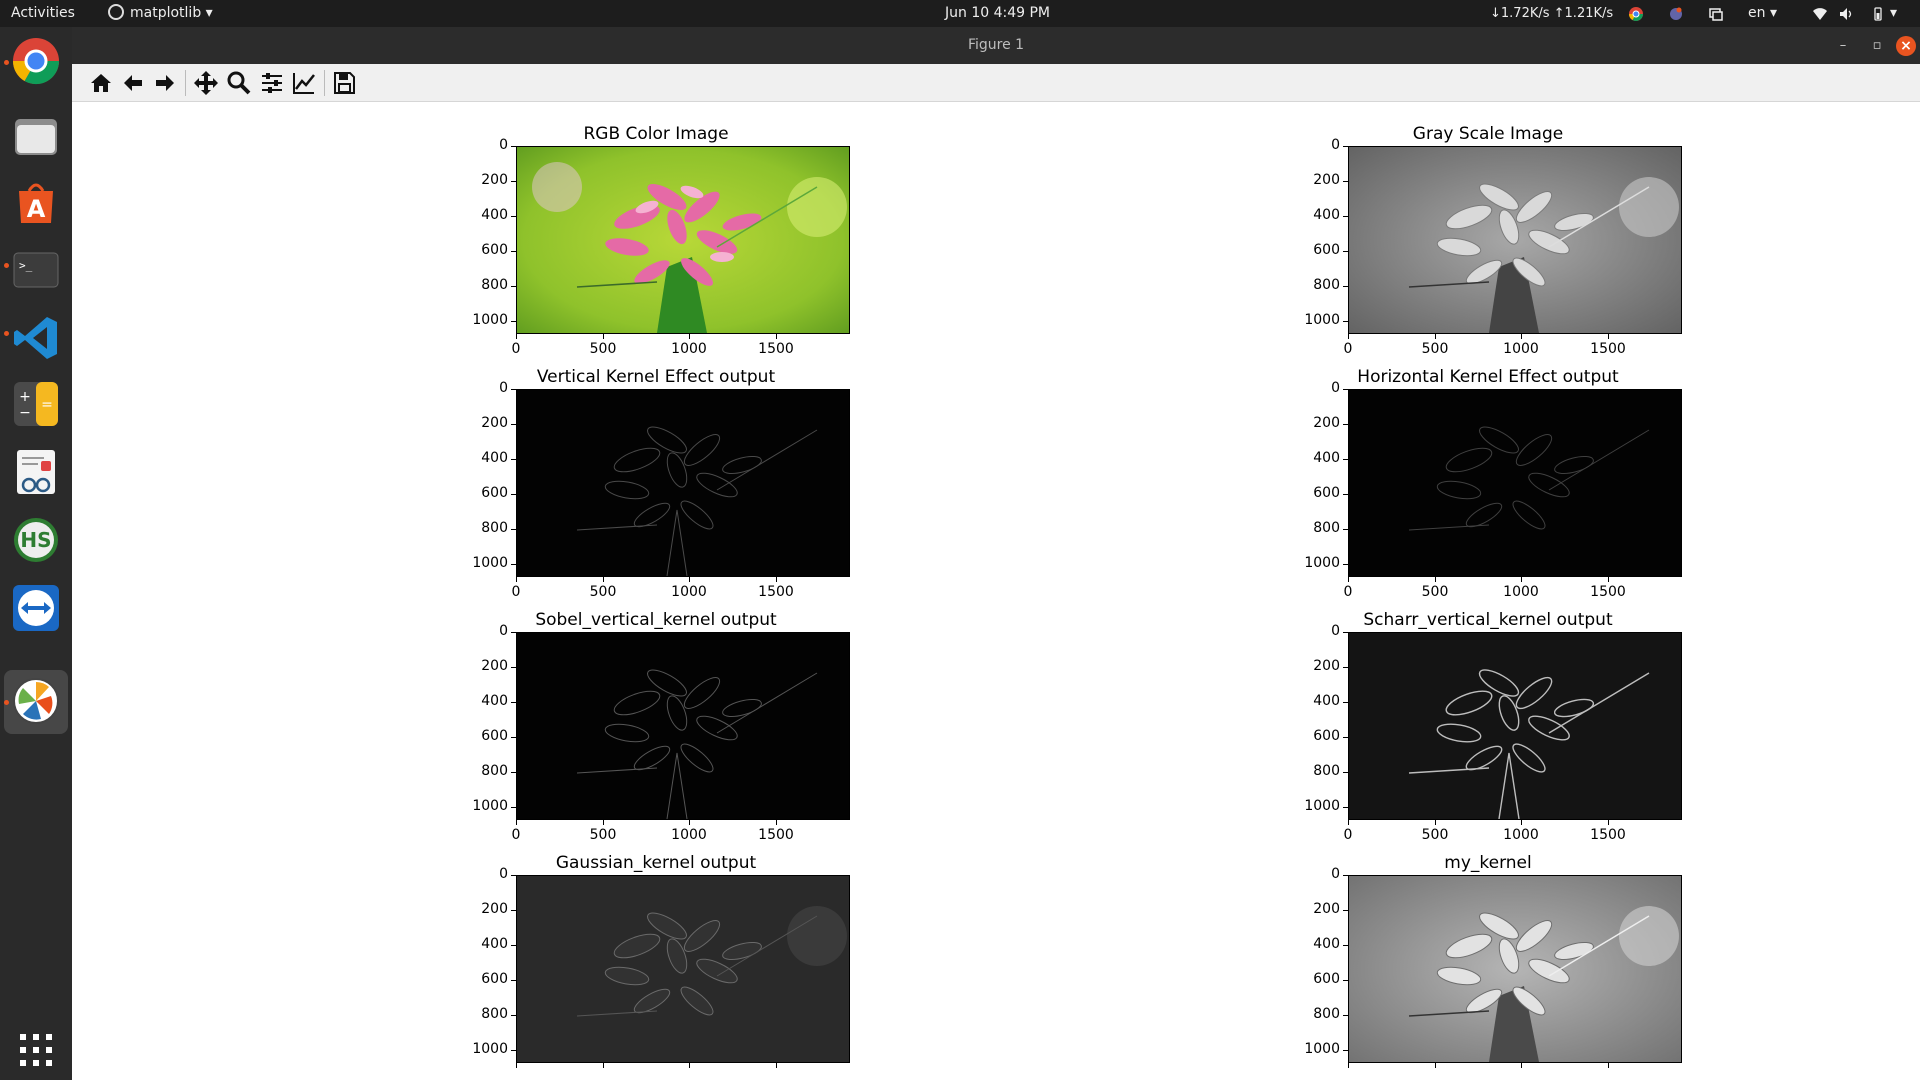  I want to click on forward-button, so click(165, 83).